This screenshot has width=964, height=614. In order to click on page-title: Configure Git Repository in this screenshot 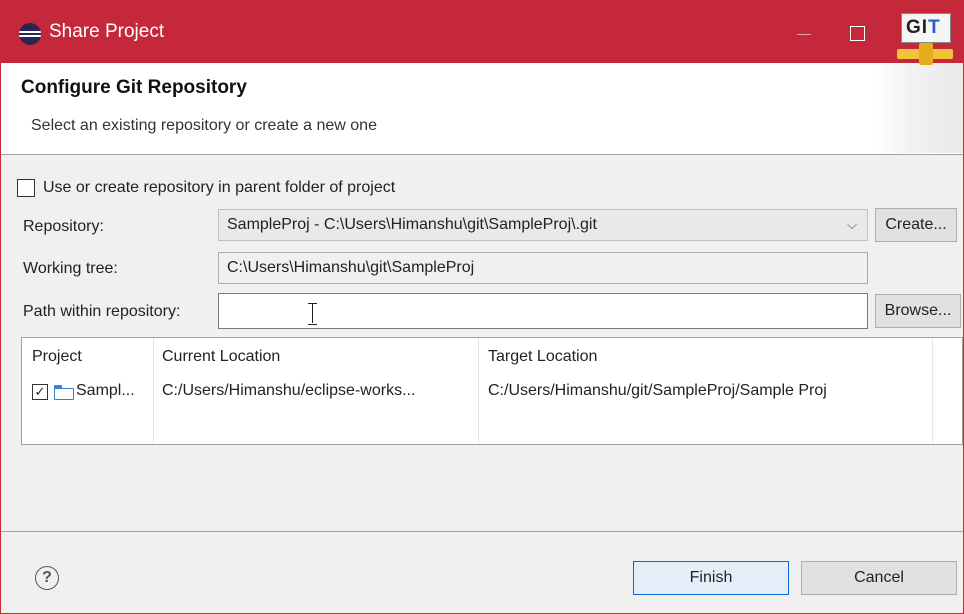, I will do `click(134, 87)`.